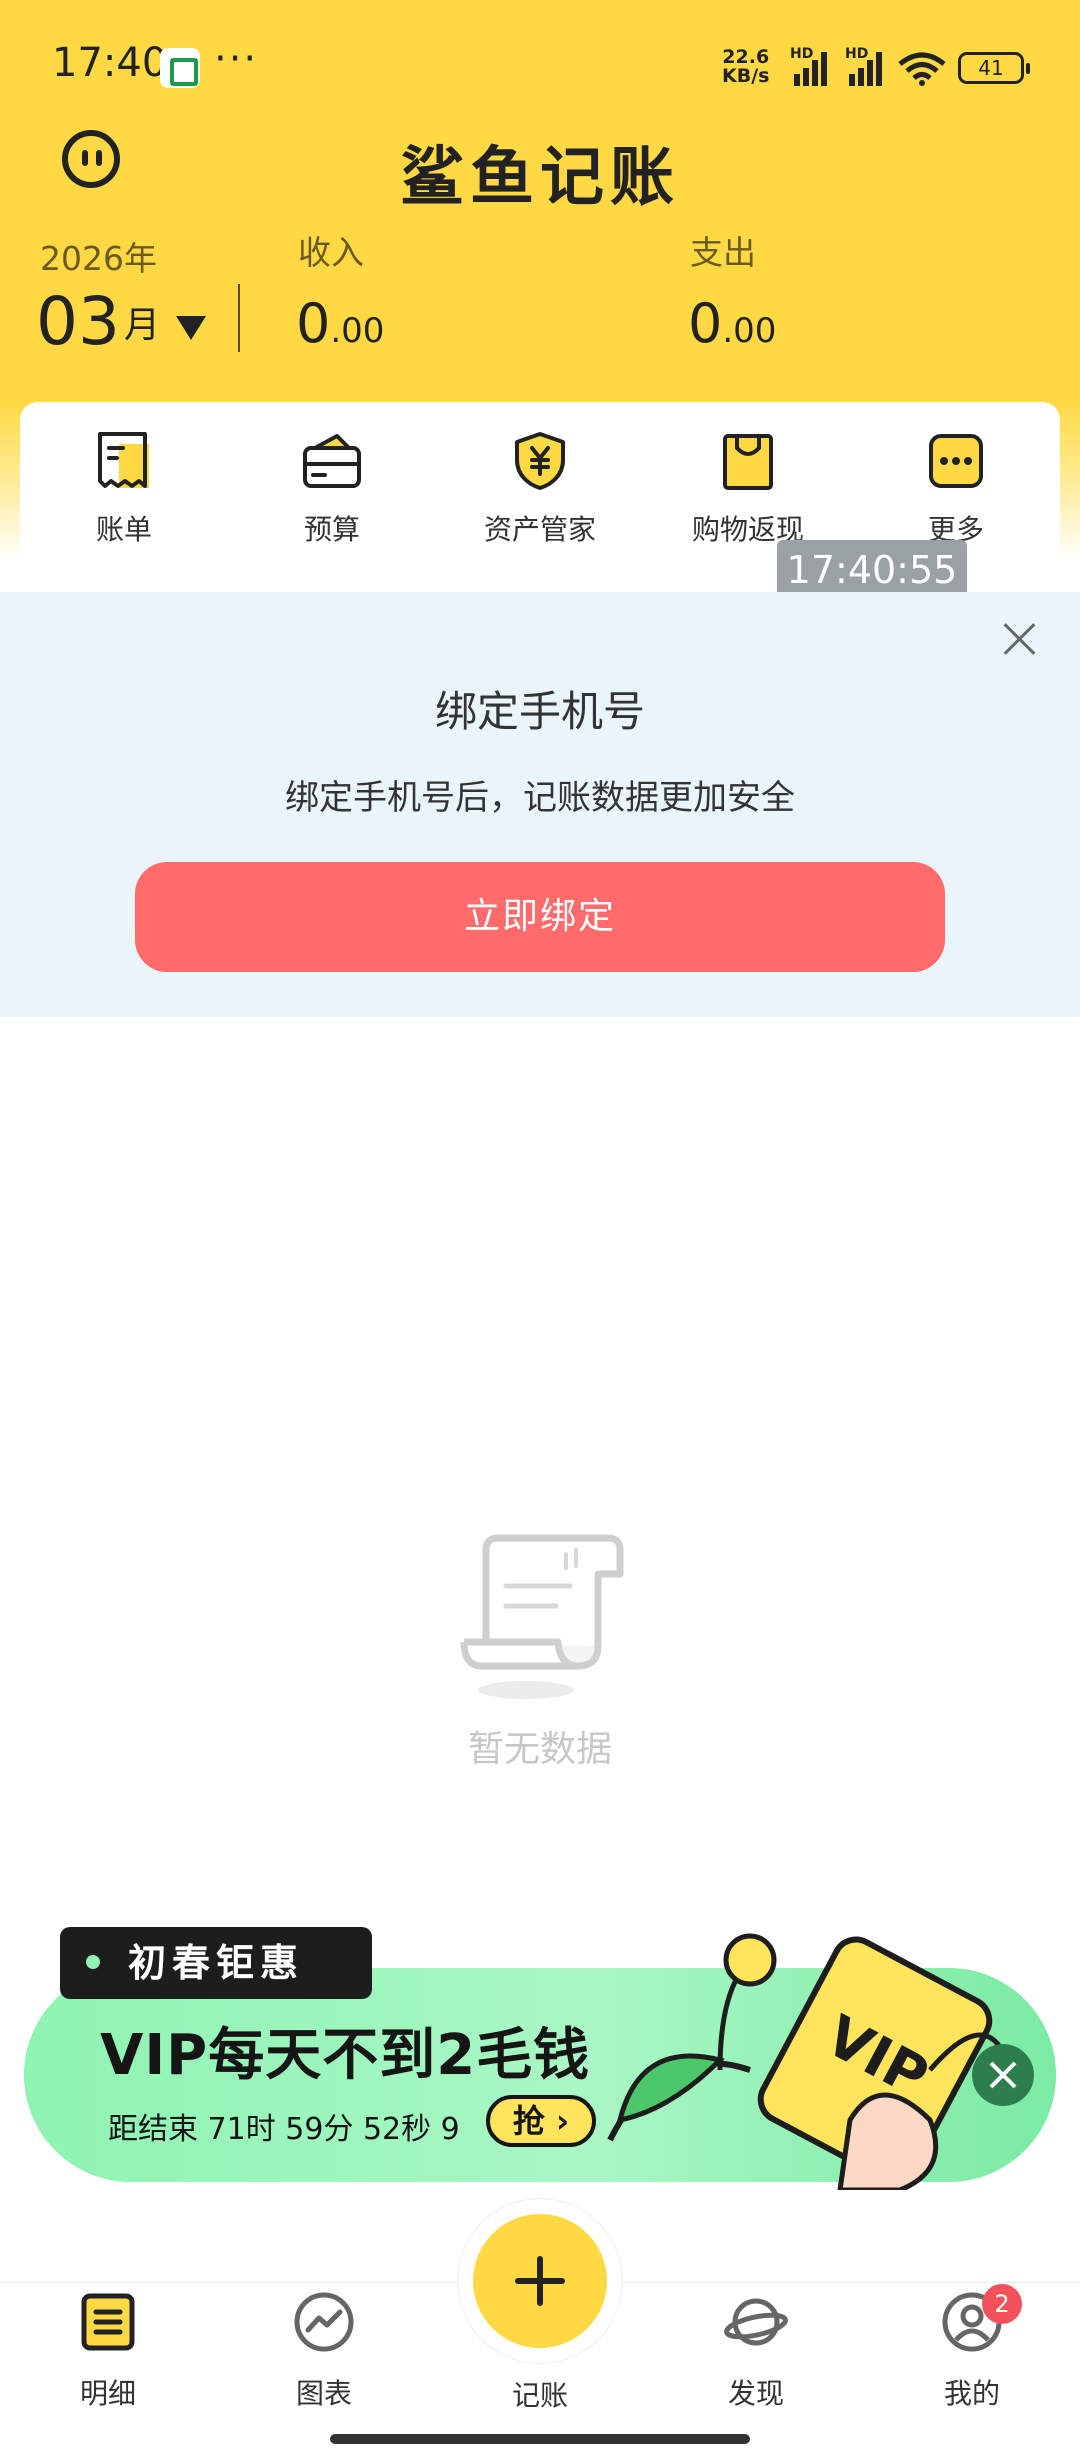 Image resolution: width=1080 pixels, height=2460 pixels. I want to click on status-time: 17:40, so click(110, 63).